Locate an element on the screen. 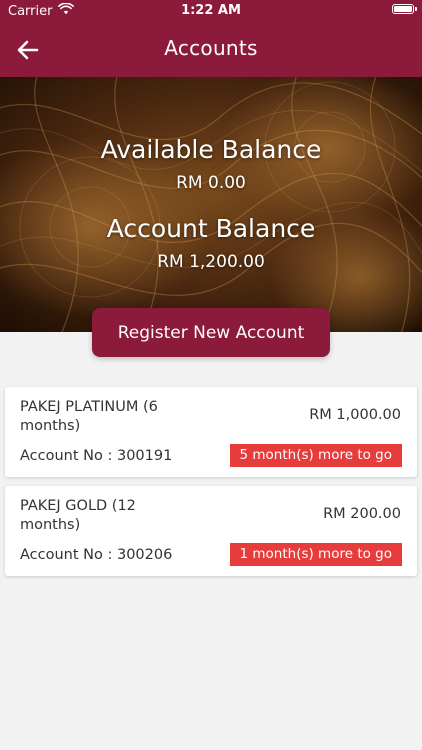 The width and height of the screenshot is (422, 750). page-title: Accounts is located at coordinates (211, 48).